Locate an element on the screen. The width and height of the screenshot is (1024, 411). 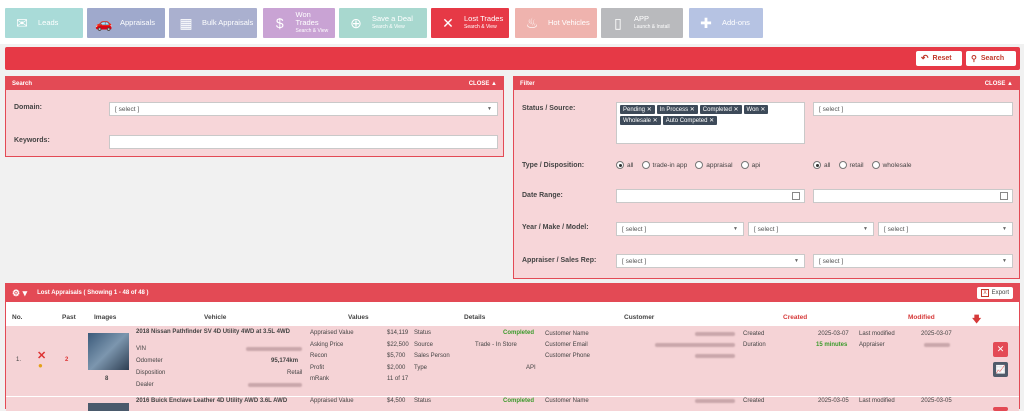
nav-item-leads: ✉ Leads is located at coordinates (44, 23).